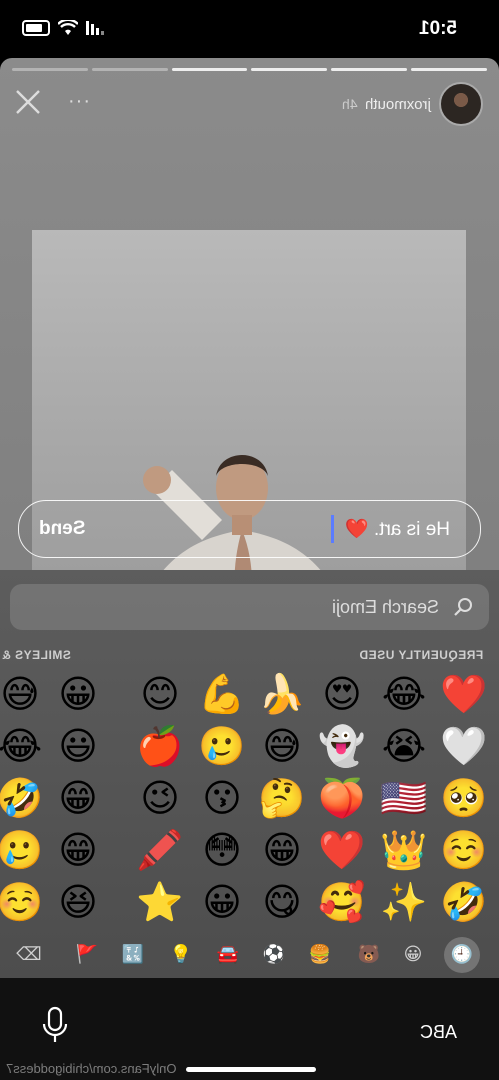 This screenshot has width=499, height=1080. Describe the element at coordinates (464, 746) in the screenshot. I see `emoji-key: 🤍` at that location.